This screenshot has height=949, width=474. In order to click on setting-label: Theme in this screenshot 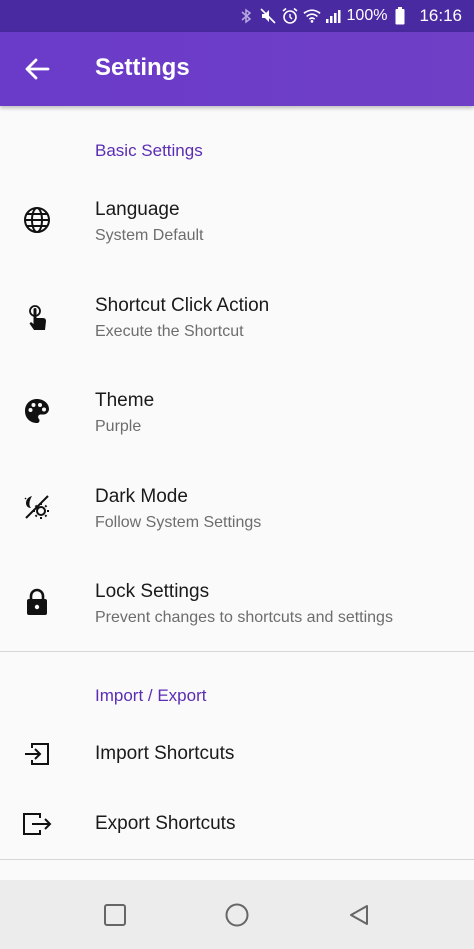, I will do `click(125, 400)`.